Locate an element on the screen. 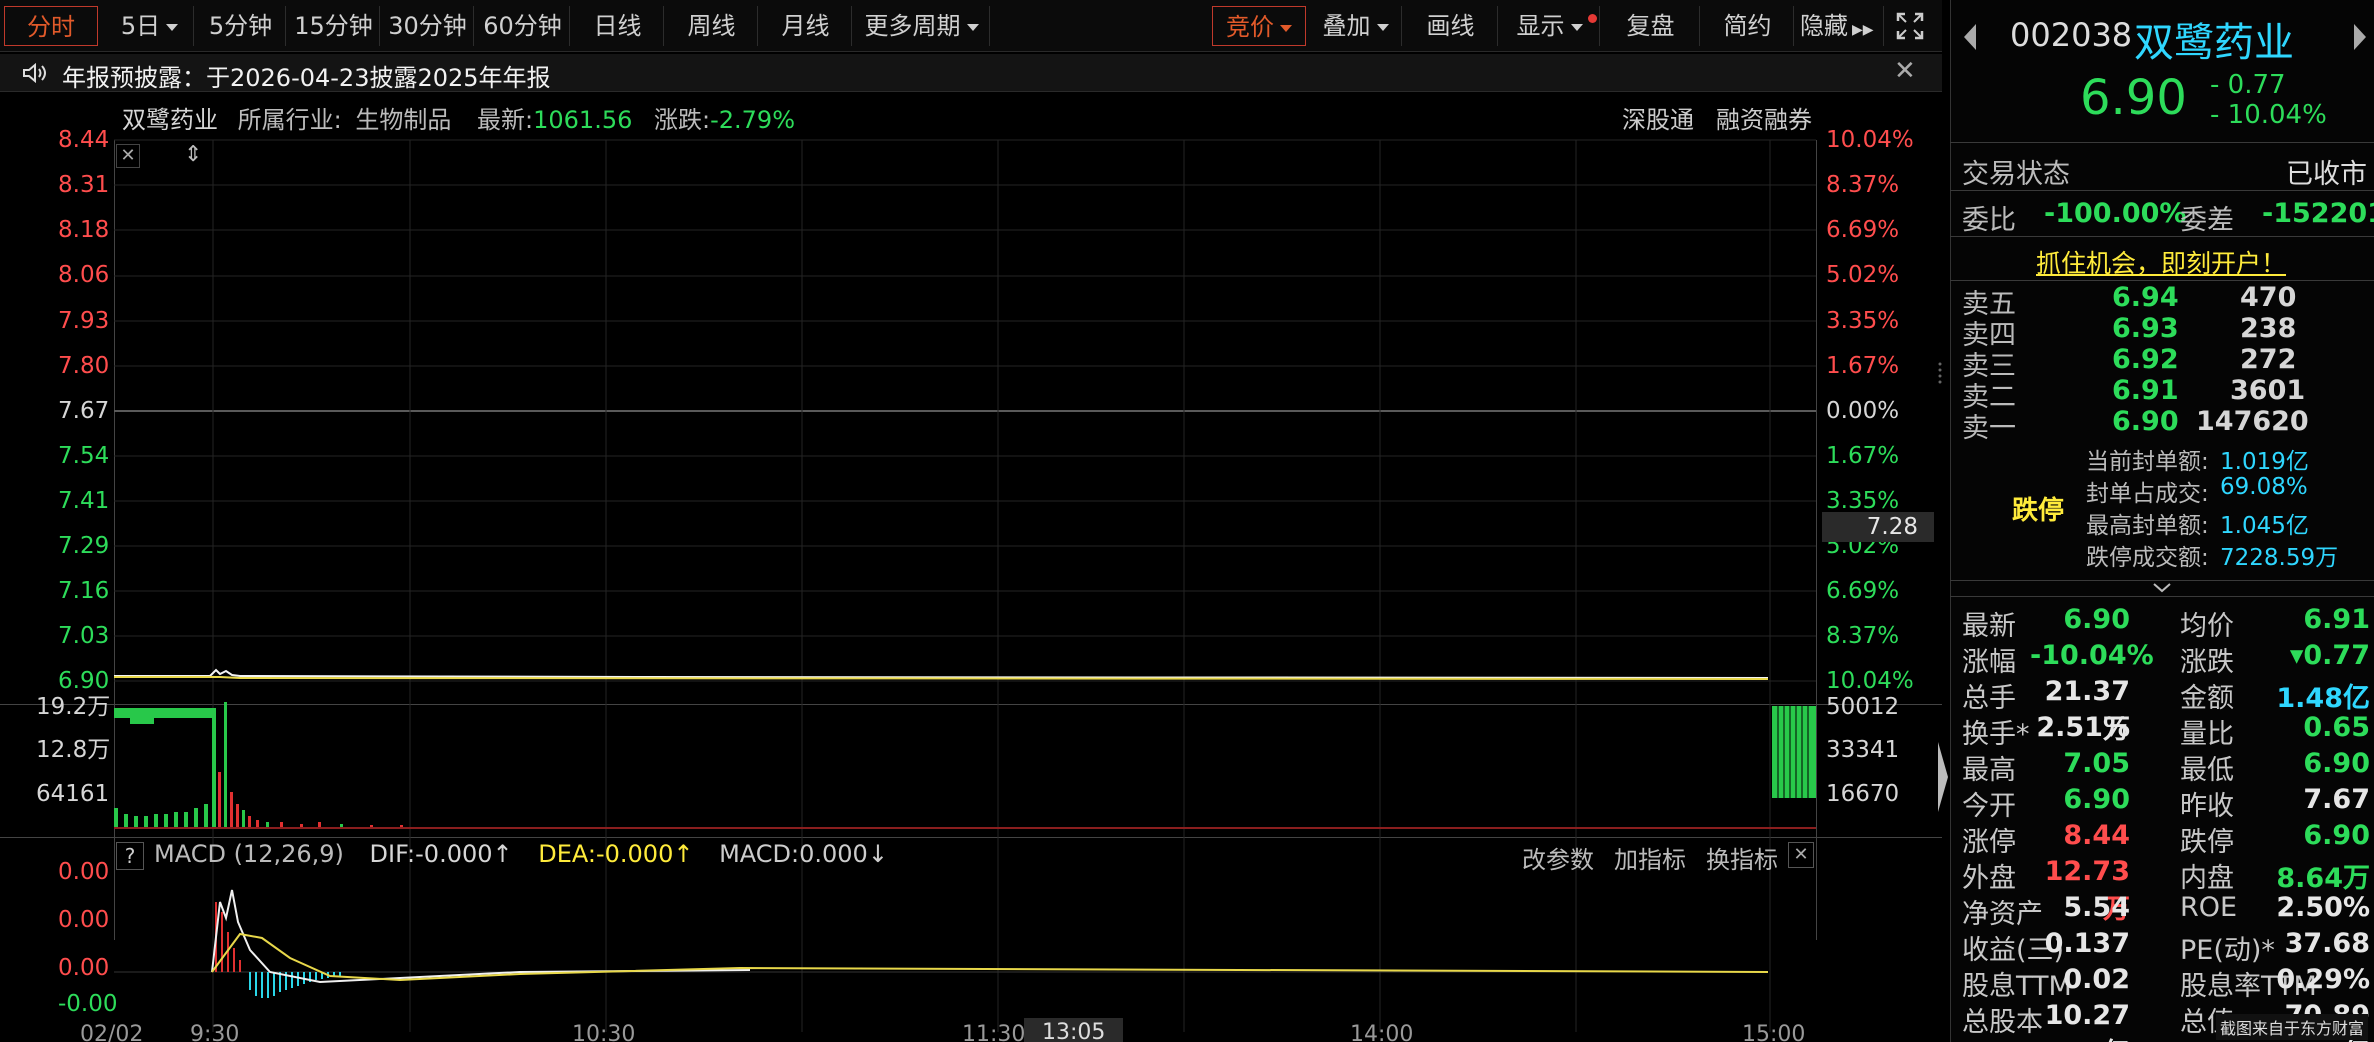  quote-label: 涨停 is located at coordinates (1989, 842).